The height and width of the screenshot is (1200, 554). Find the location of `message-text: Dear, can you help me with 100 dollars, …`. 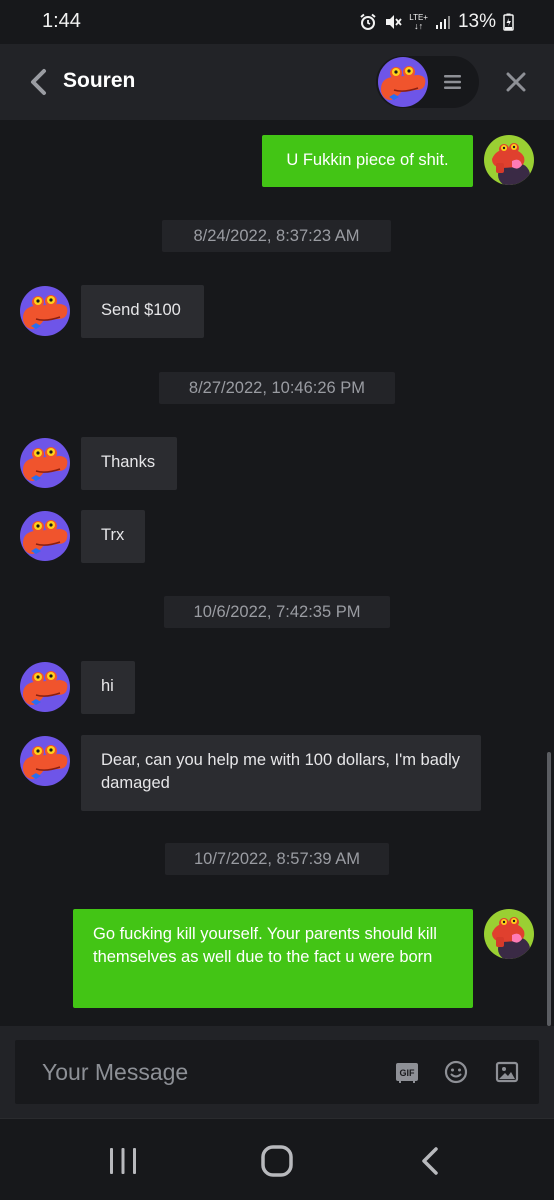

message-text: Dear, can you help me with 100 dollars, … is located at coordinates (281, 771).